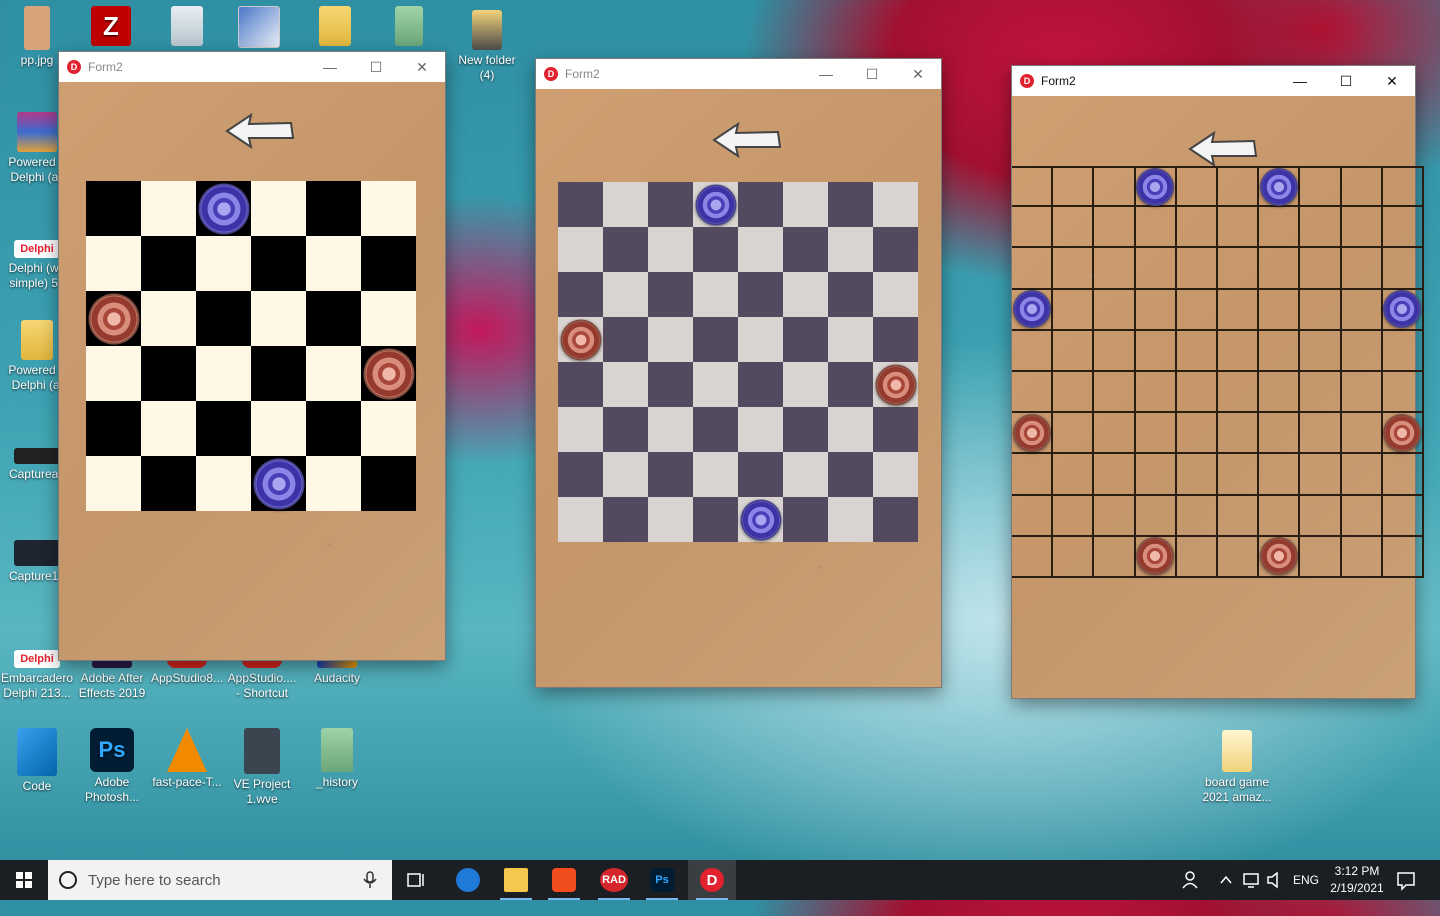 The width and height of the screenshot is (1440, 916). Describe the element at coordinates (1408, 880) in the screenshot. I see `action-center-button` at that location.